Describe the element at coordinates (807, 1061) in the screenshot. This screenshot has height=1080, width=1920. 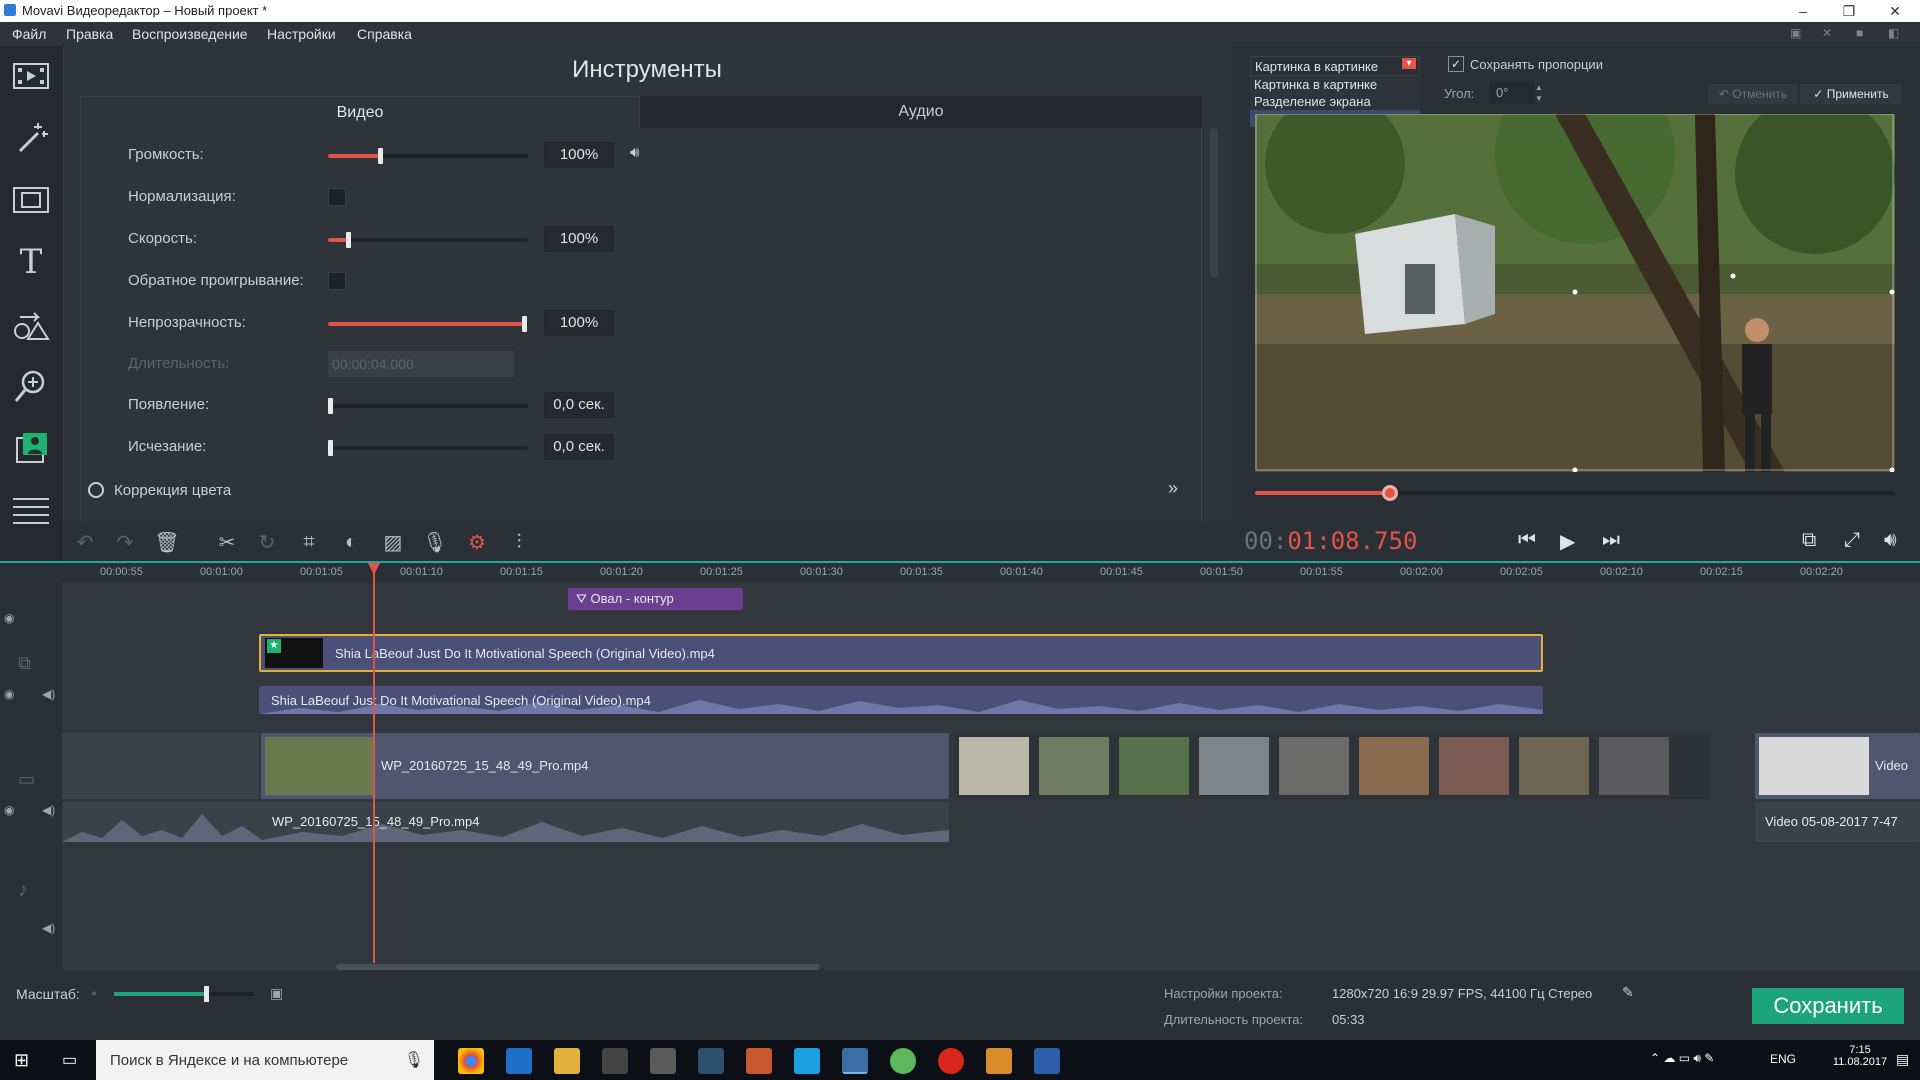
I see `skype-icon` at that location.